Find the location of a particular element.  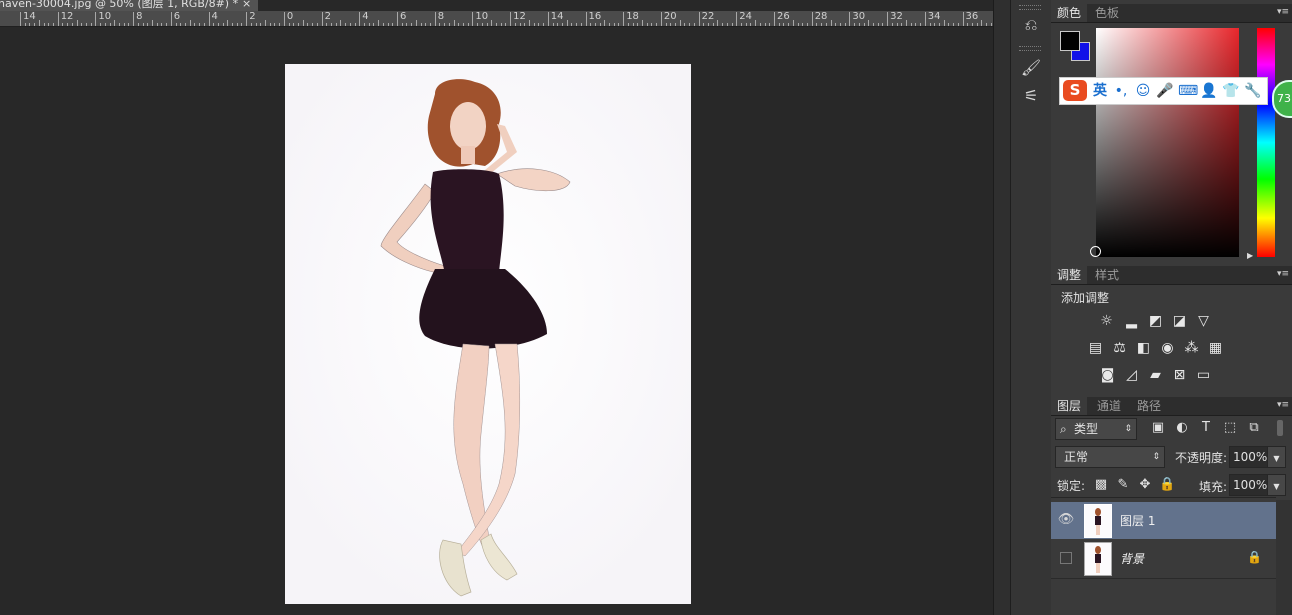

adjustment-layer-filter-icon: ◐ is located at coordinates (1182, 428).